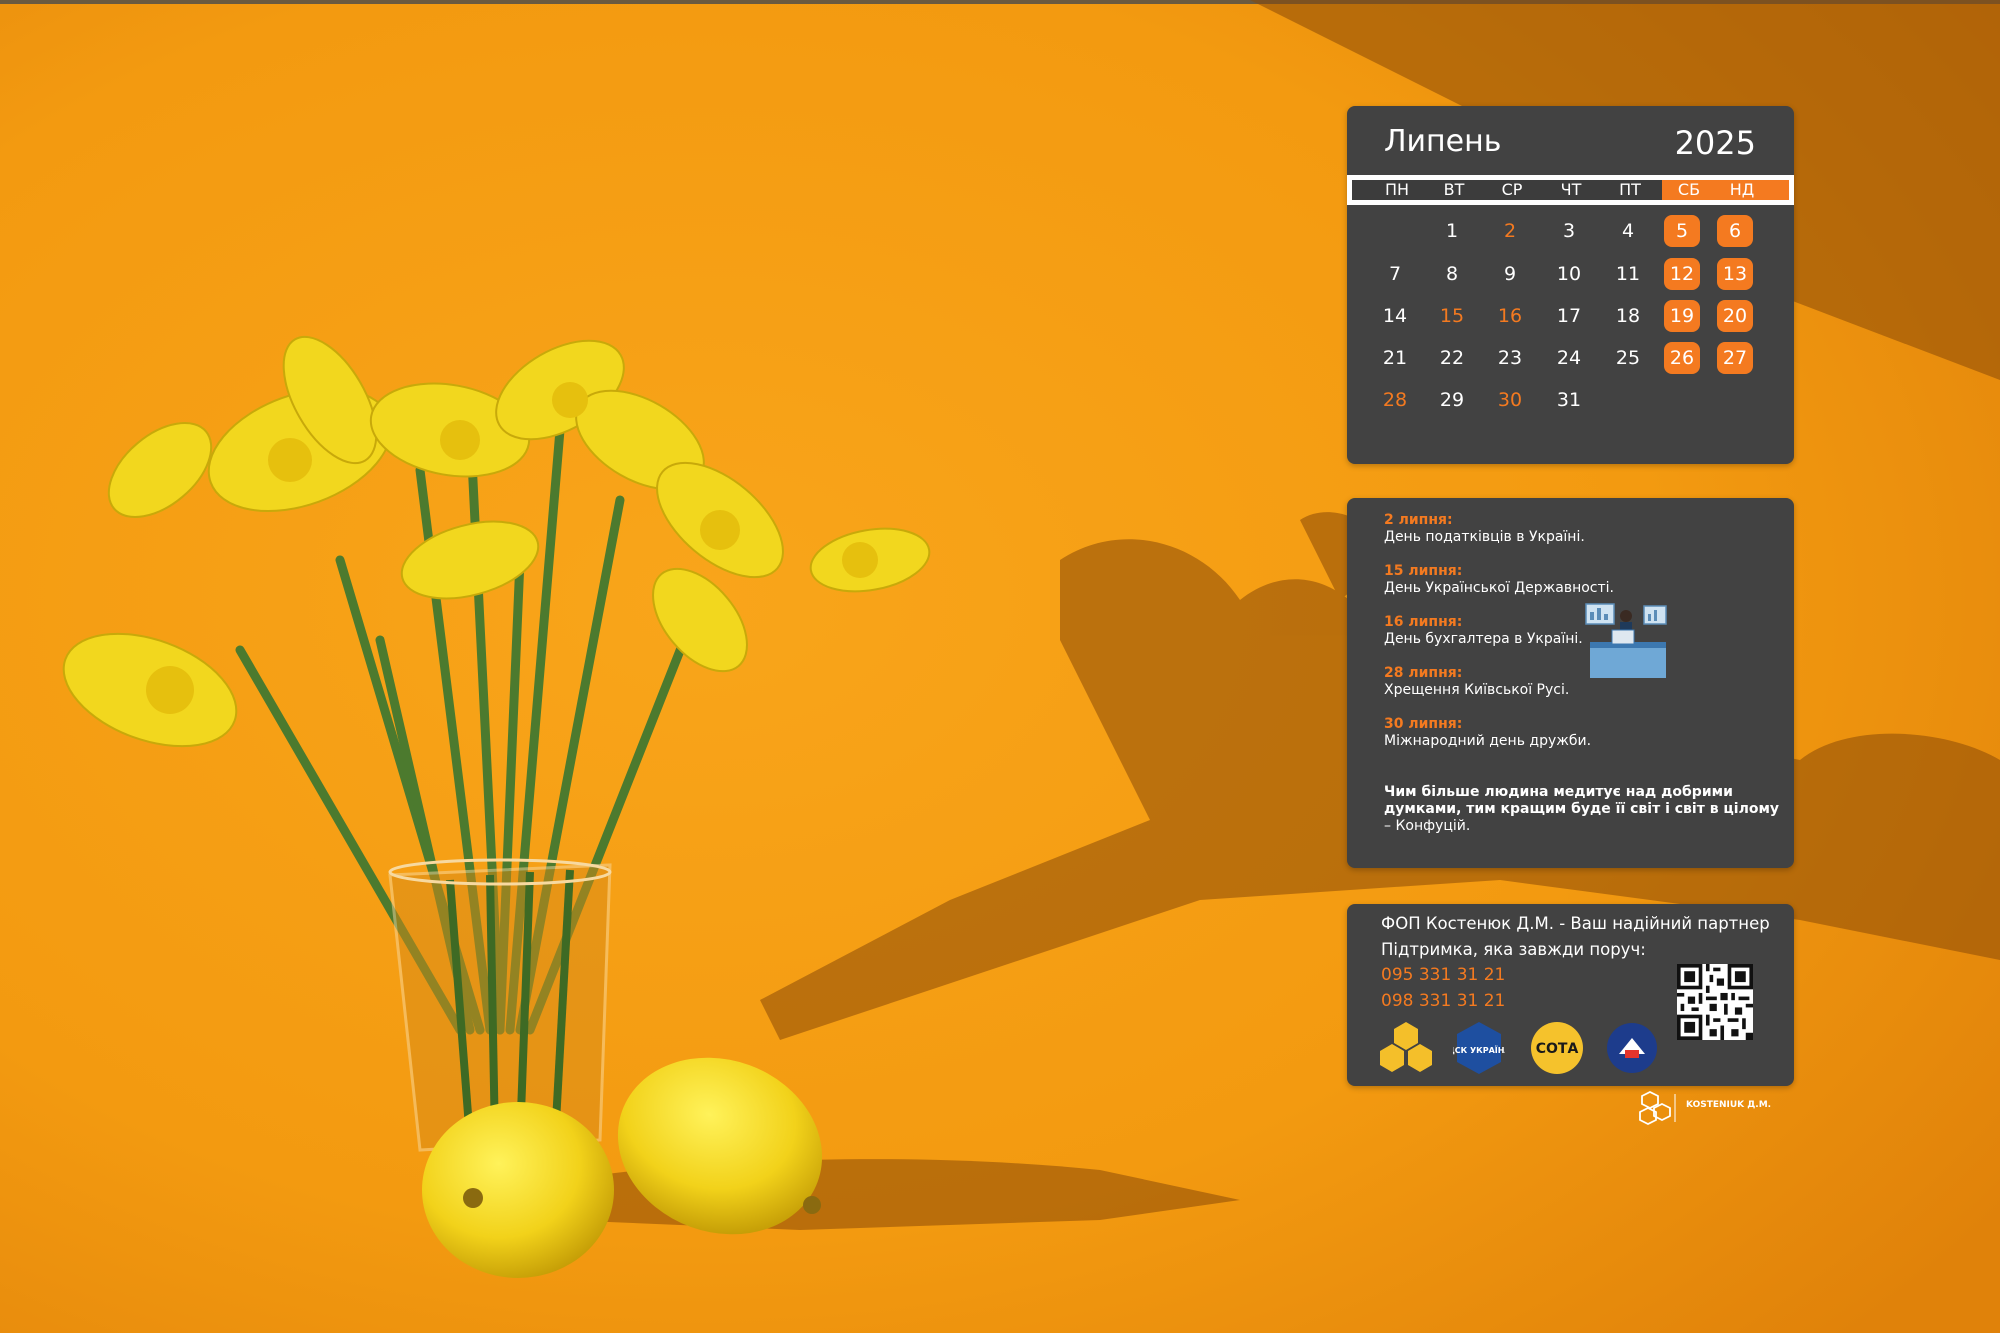 Image resolution: width=2000 pixels, height=1333 pixels. I want to click on calendar-day: 26, so click(1682, 358).